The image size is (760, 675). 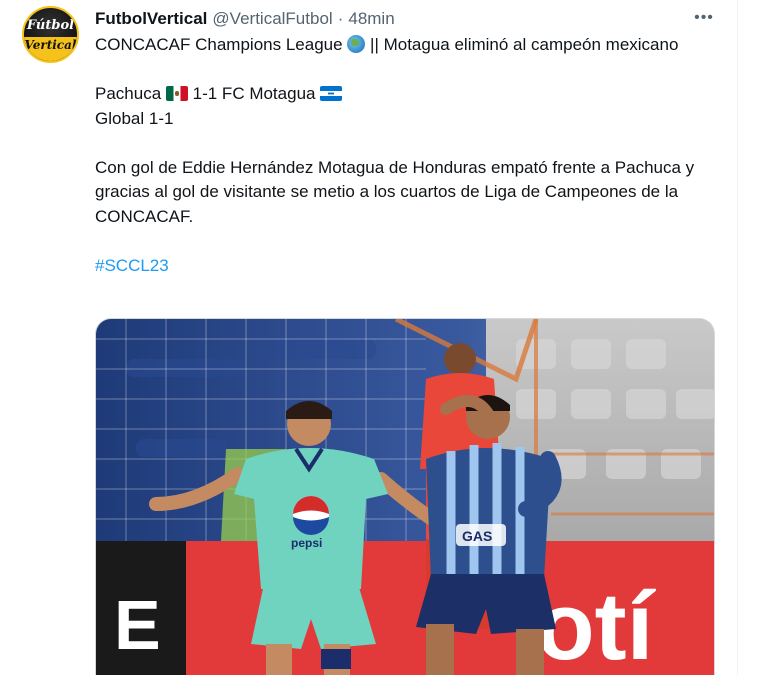 What do you see at coordinates (151, 19) in the screenshot?
I see `author-name: FutbolVertical` at bounding box center [151, 19].